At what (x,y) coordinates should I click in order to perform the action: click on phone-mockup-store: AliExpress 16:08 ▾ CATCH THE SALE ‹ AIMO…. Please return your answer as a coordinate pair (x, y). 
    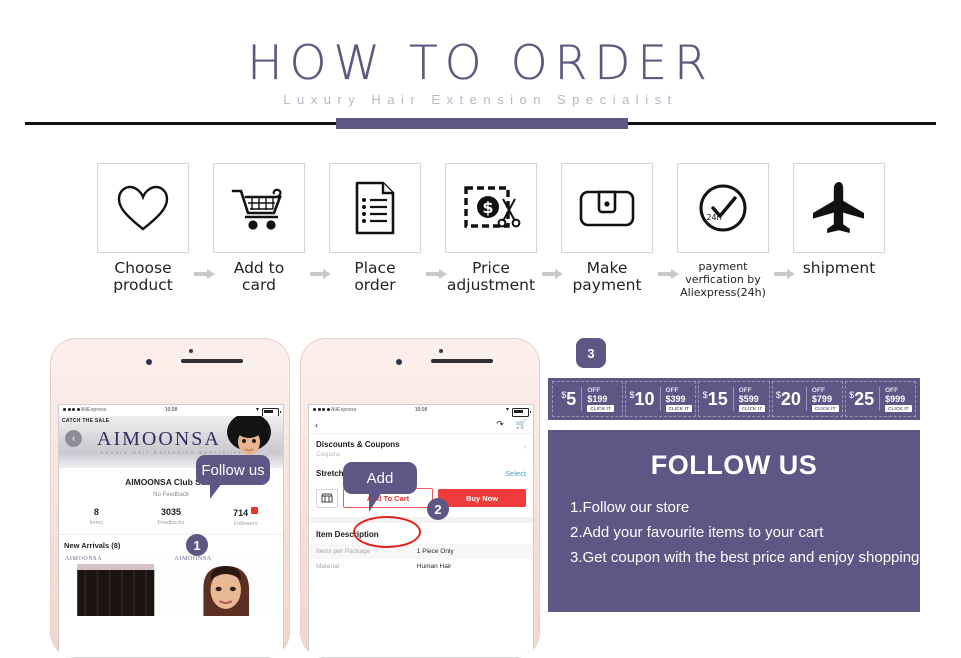
    Looking at the image, I should click on (170, 498).